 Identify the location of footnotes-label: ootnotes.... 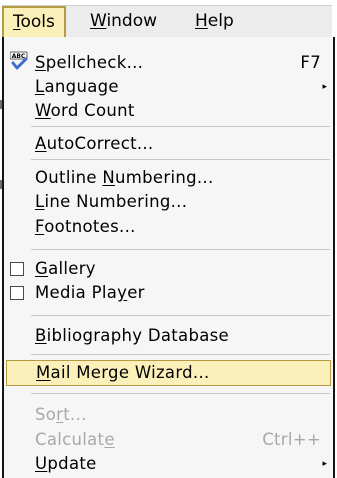
(90, 226).